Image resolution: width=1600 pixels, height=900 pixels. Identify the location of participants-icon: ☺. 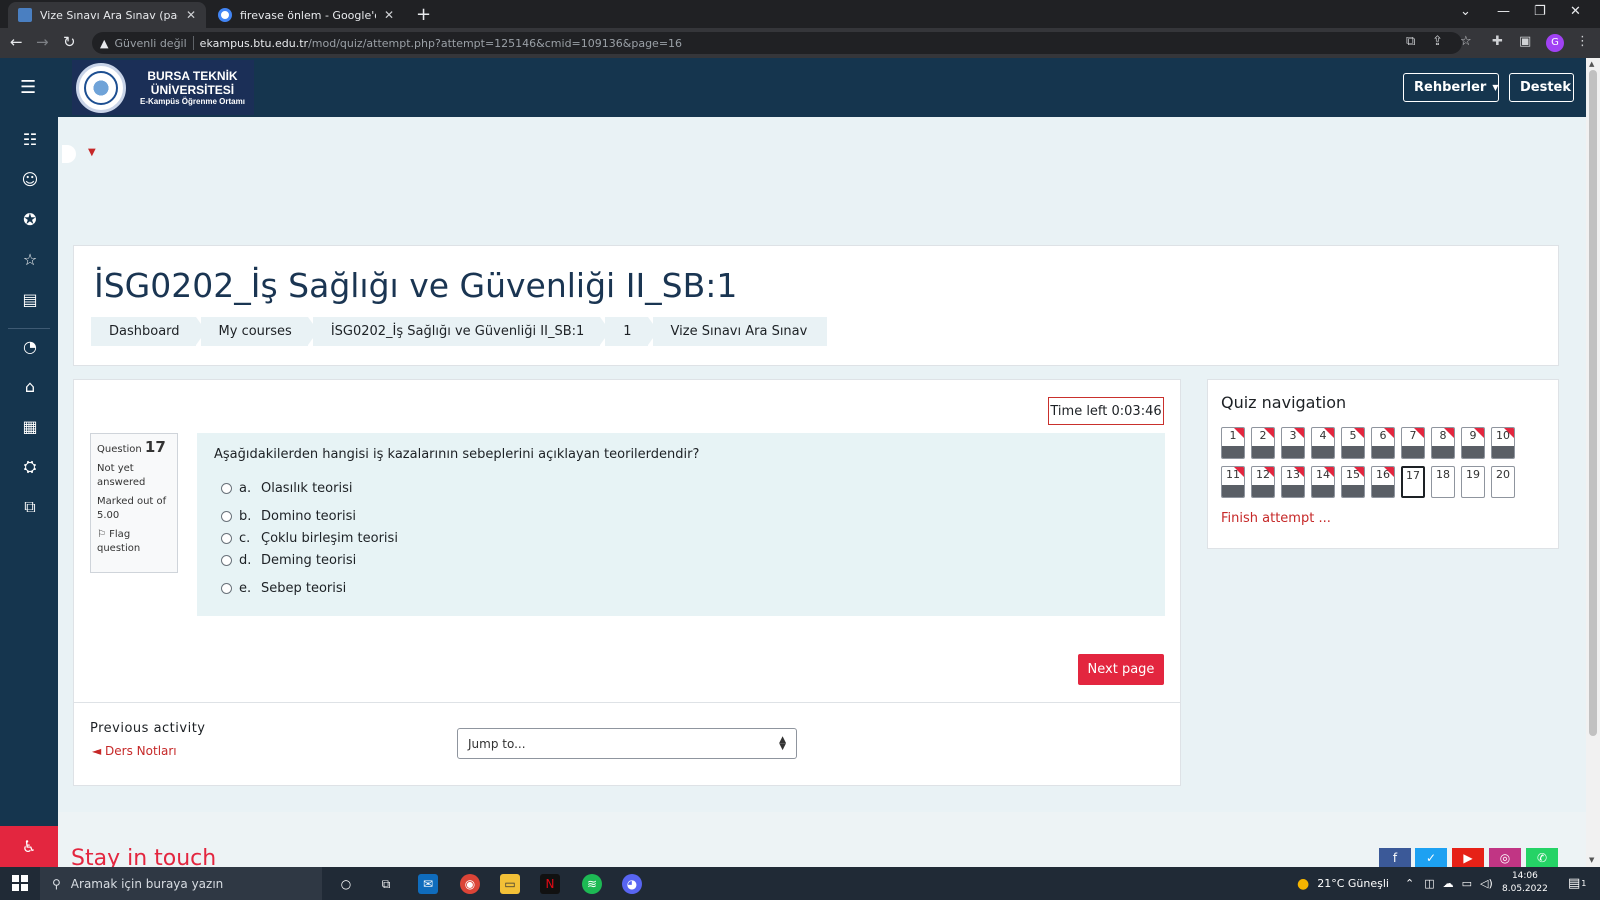
(30, 179).